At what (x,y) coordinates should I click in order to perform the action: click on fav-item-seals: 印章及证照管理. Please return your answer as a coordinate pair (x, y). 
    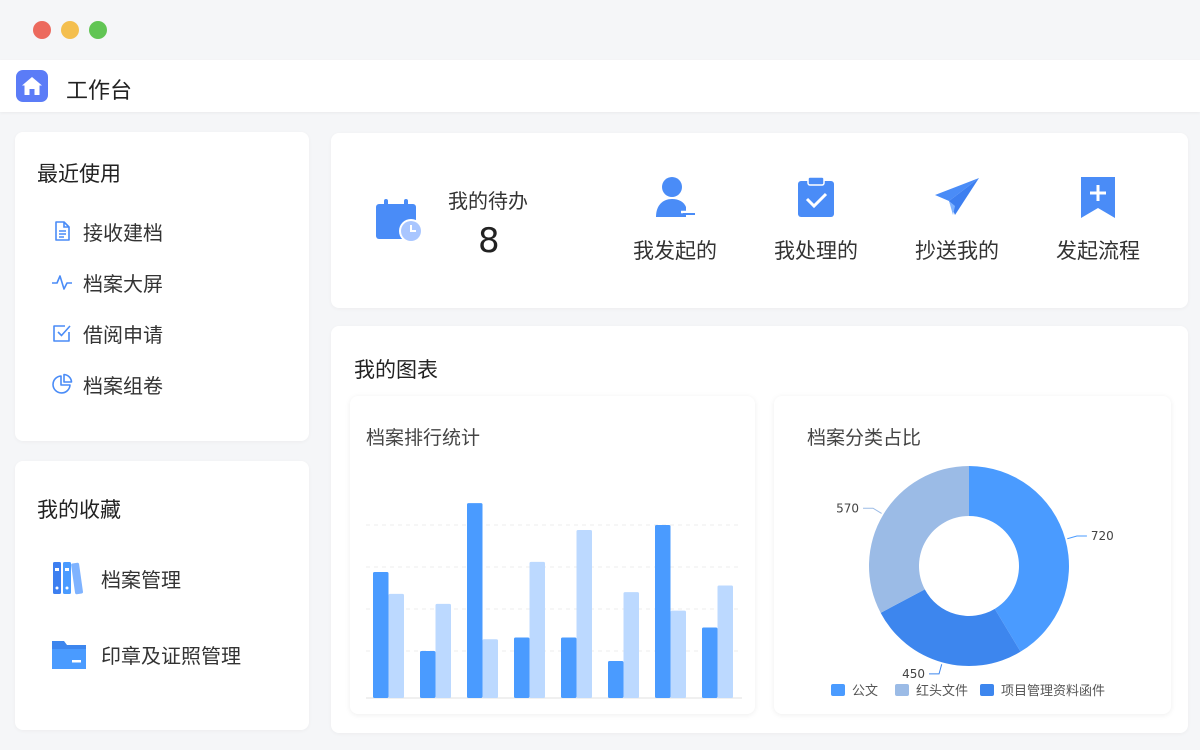
    Looking at the image, I should click on (146, 654).